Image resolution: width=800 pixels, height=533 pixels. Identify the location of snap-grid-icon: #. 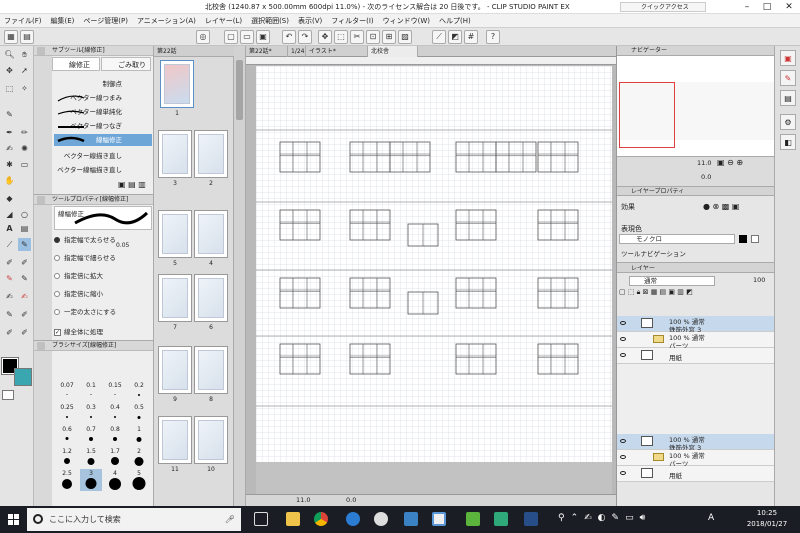
(471, 37).